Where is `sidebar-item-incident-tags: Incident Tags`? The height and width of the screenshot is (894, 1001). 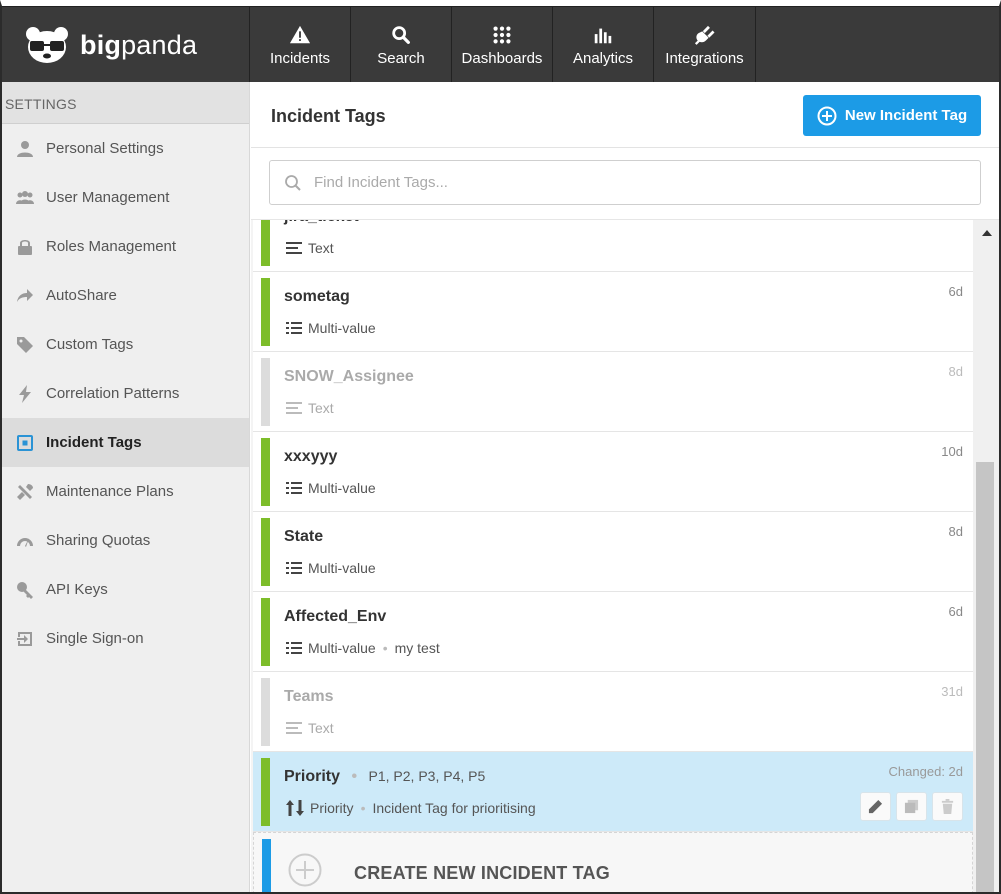
sidebar-item-incident-tags: Incident Tags is located at coordinates (125, 442).